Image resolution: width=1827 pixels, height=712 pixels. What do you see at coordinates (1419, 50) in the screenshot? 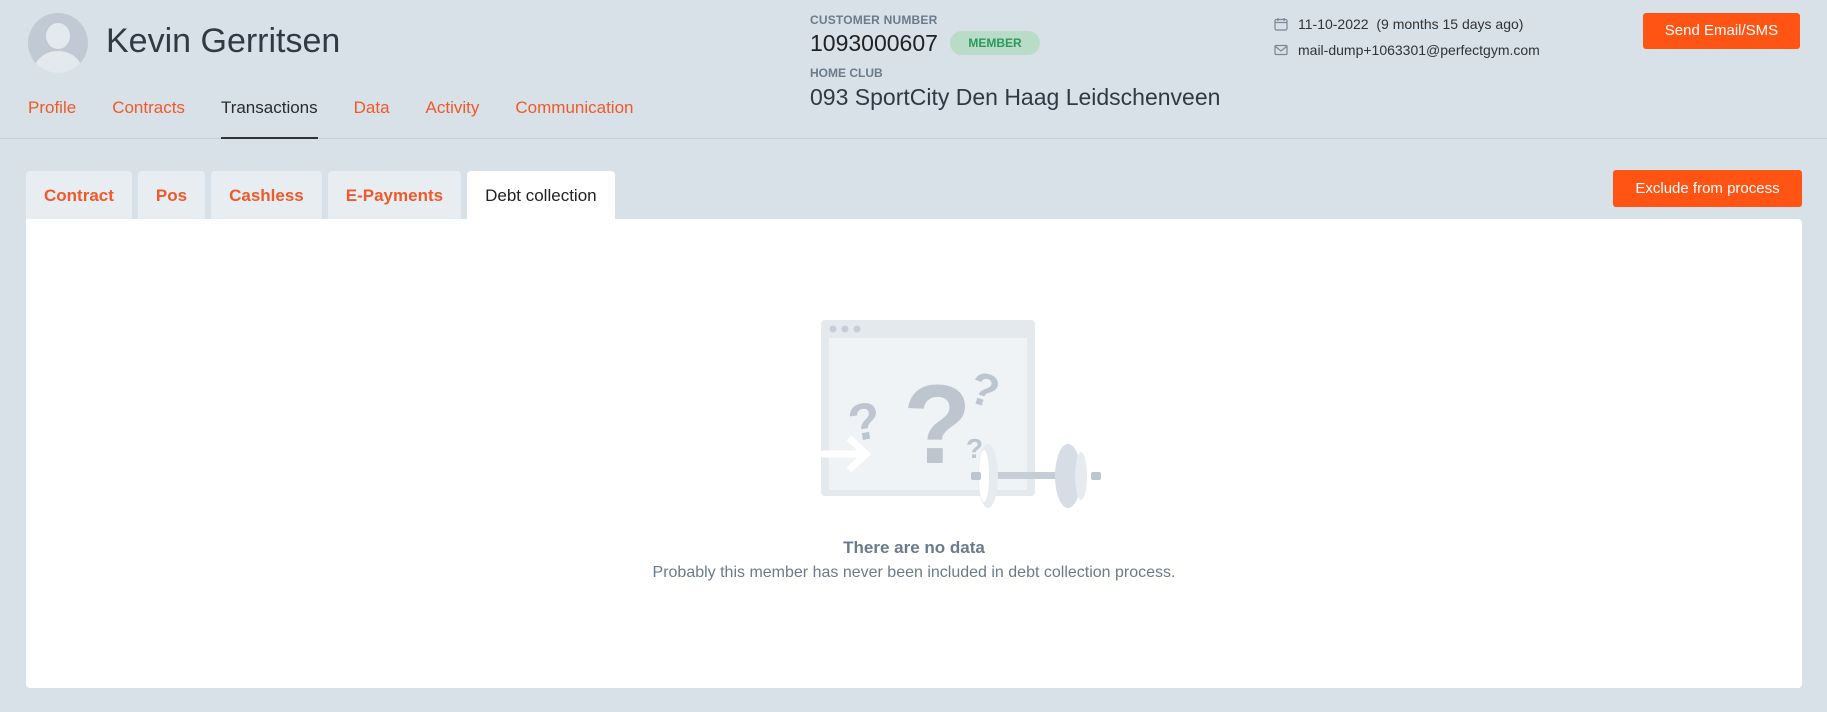
I see `email-address: mail-dump+1063301@perfectgym.com` at bounding box center [1419, 50].